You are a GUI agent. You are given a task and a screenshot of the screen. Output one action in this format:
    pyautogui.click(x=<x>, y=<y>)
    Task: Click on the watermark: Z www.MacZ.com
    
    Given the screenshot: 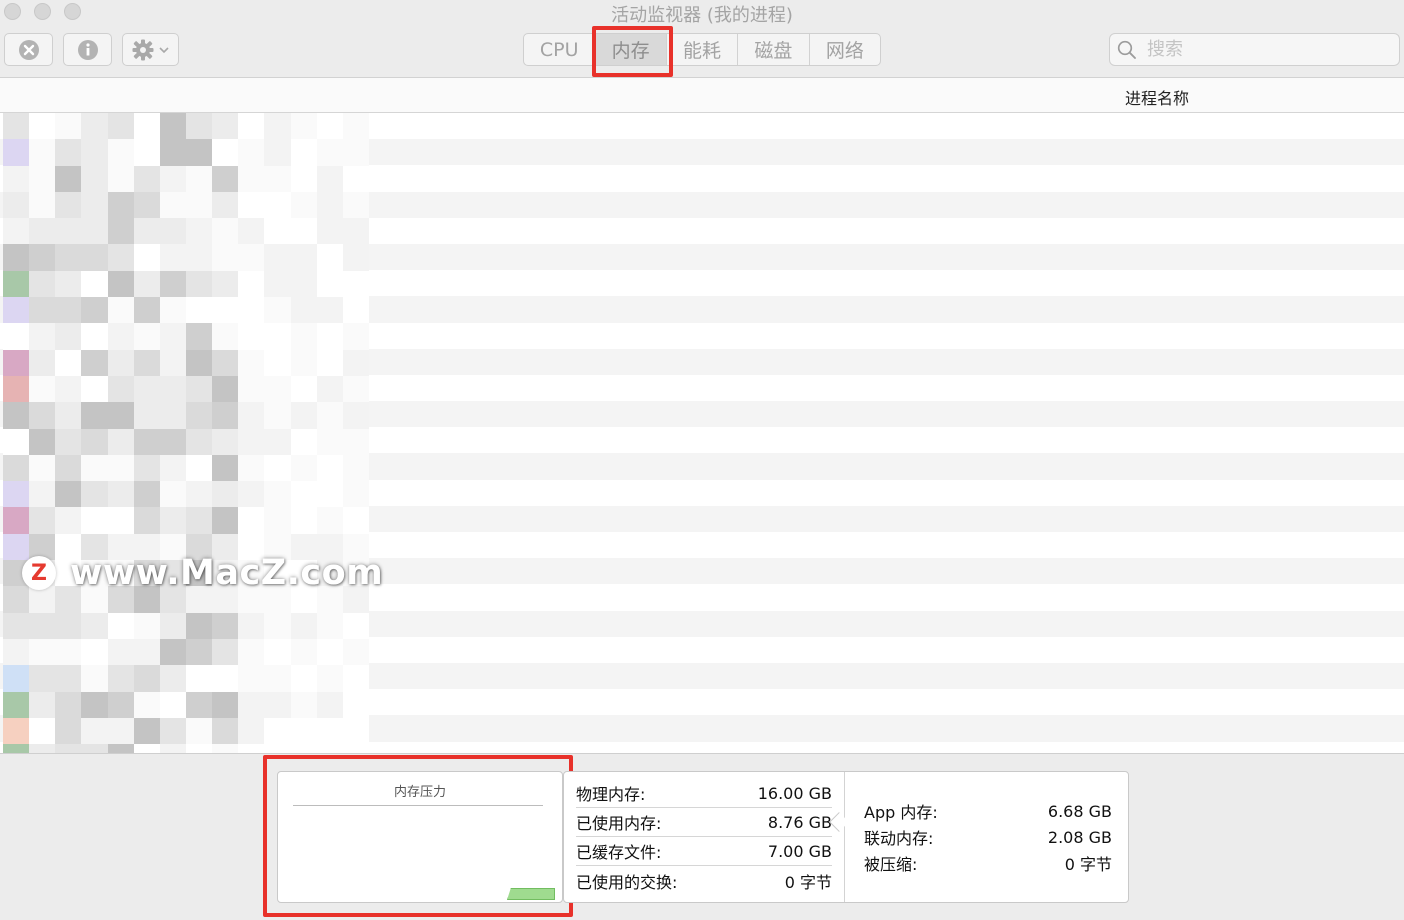 What is the action you would take?
    pyautogui.click(x=202, y=573)
    